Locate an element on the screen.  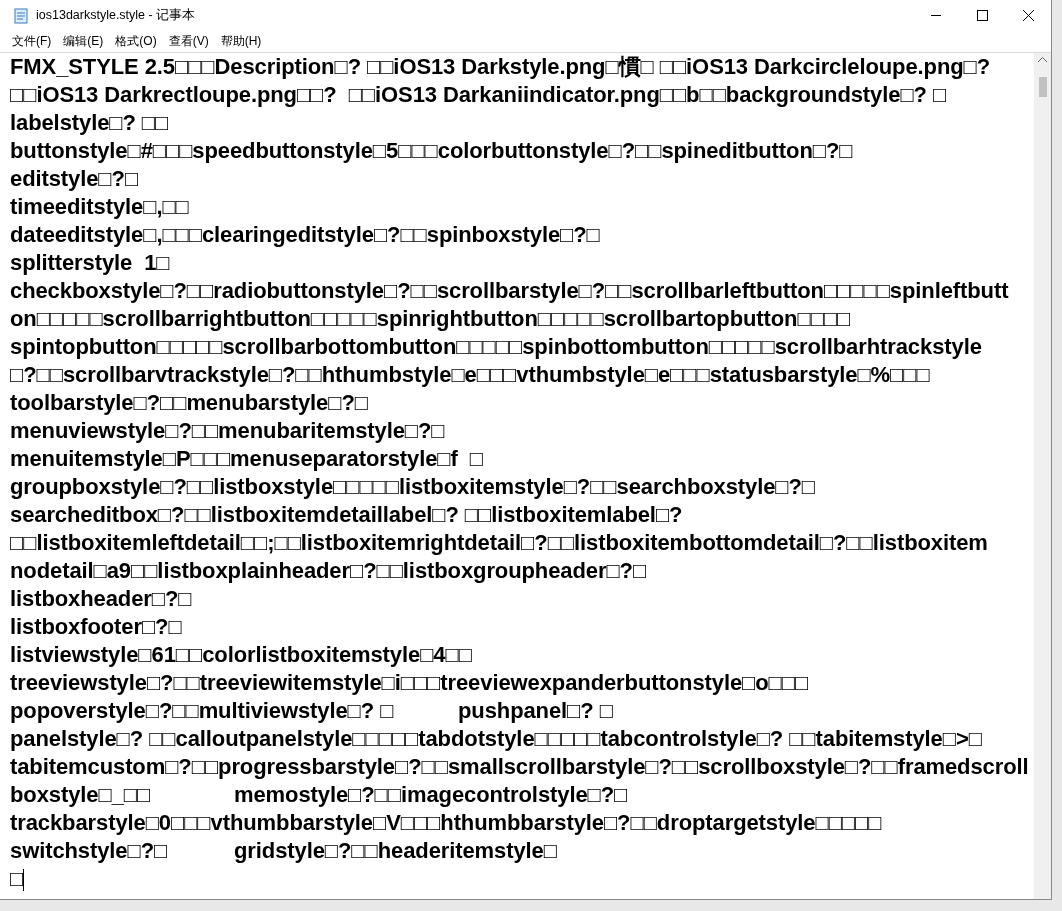
scroll-thumb is located at coordinates (1042, 87).